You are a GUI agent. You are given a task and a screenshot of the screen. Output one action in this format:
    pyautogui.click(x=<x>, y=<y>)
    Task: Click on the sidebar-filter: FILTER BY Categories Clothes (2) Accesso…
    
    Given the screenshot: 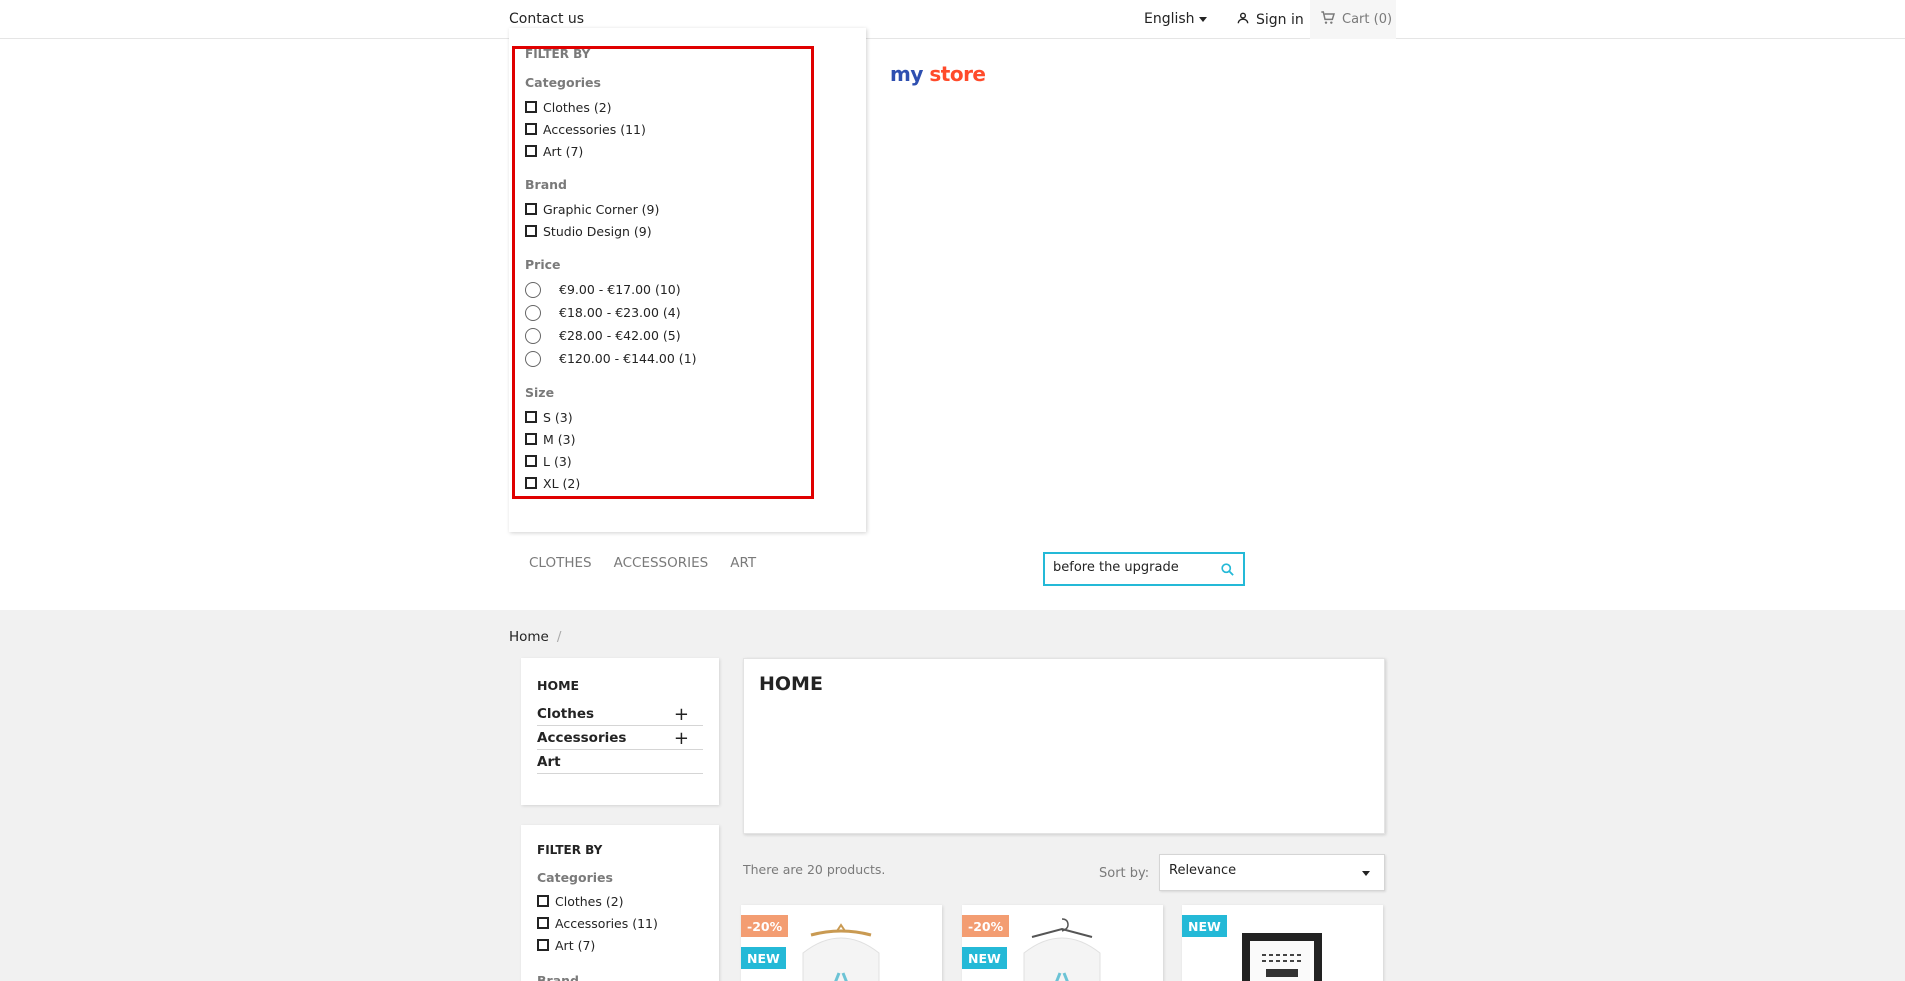 What is the action you would take?
    pyautogui.click(x=620, y=903)
    